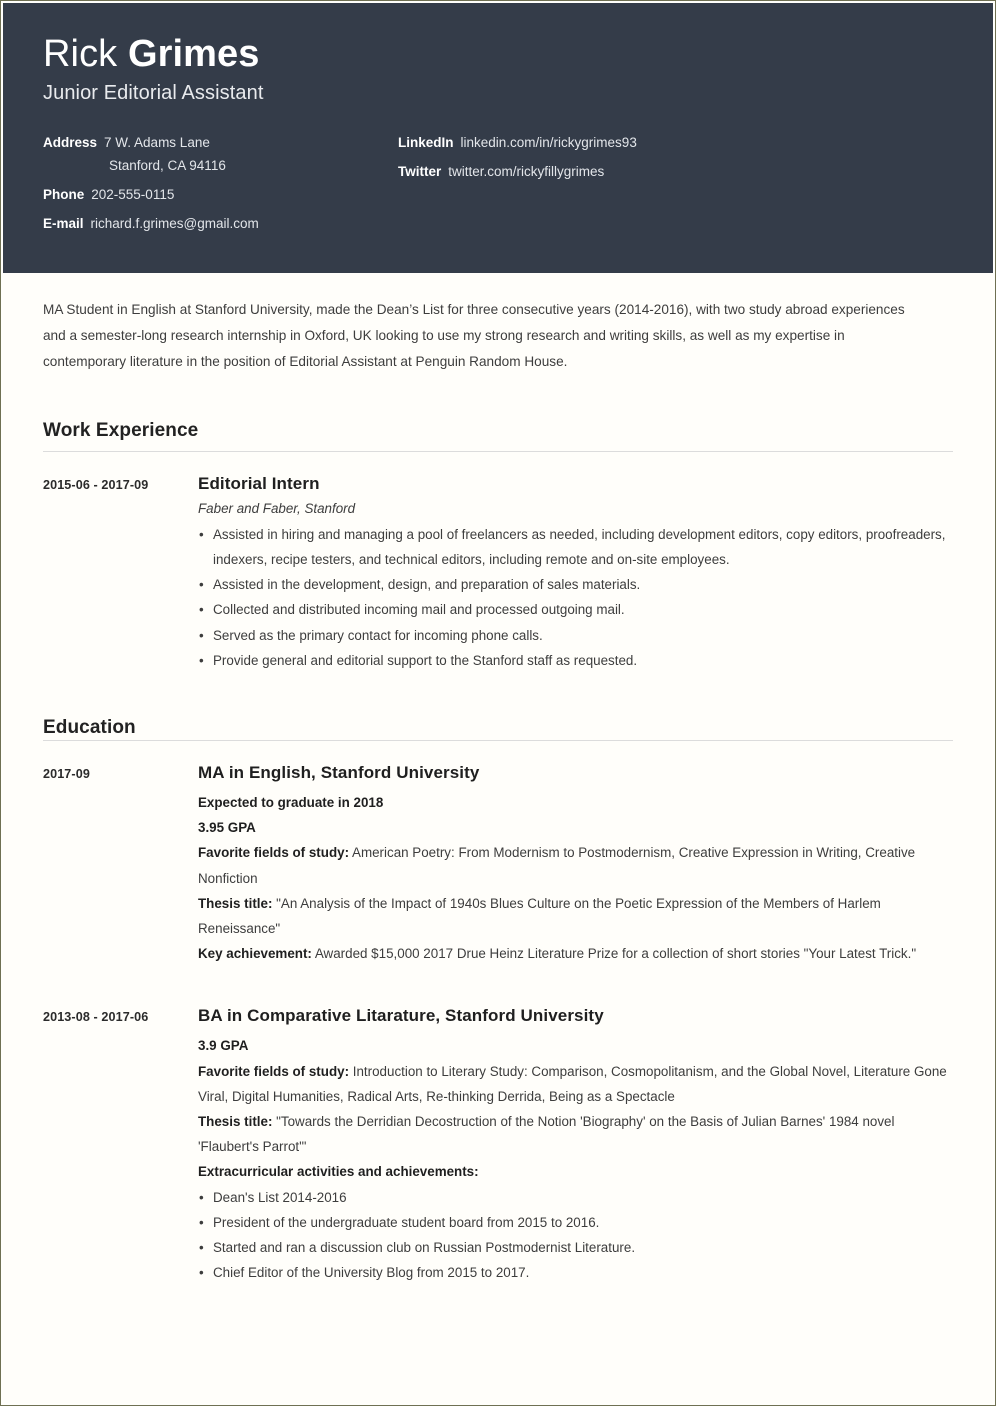 This screenshot has height=1406, width=996. What do you see at coordinates (96, 1017) in the screenshot?
I see `education-entry-date: 2013-08 - 2017-06` at bounding box center [96, 1017].